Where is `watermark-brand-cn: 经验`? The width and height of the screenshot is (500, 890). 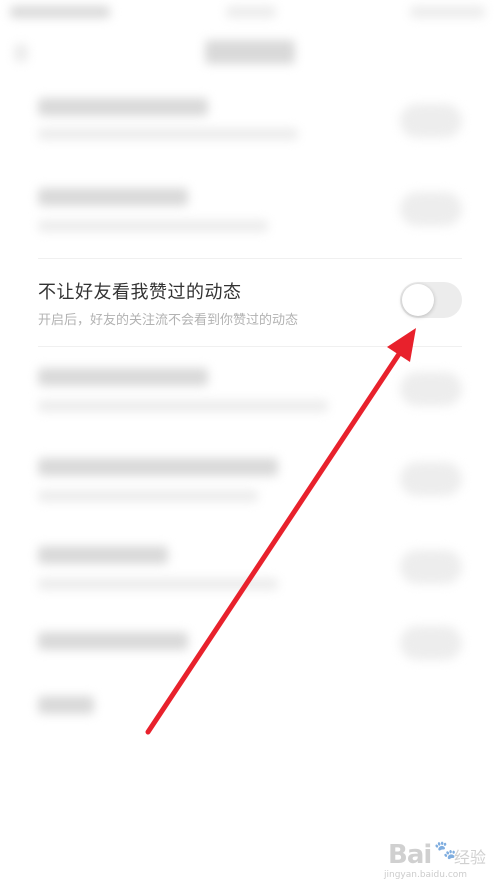
watermark-brand-cn: 经验 is located at coordinates (470, 857).